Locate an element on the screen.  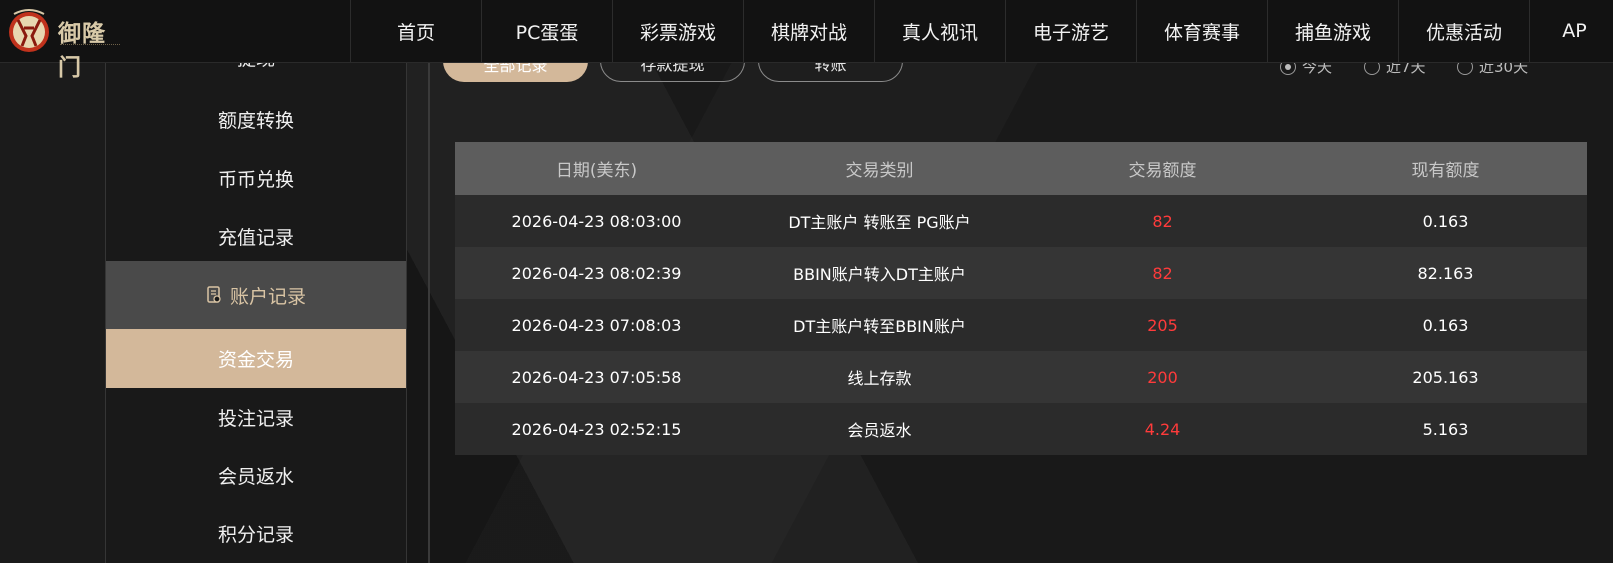
sidebar-item-label: 资金交易 is located at coordinates (255, 360).